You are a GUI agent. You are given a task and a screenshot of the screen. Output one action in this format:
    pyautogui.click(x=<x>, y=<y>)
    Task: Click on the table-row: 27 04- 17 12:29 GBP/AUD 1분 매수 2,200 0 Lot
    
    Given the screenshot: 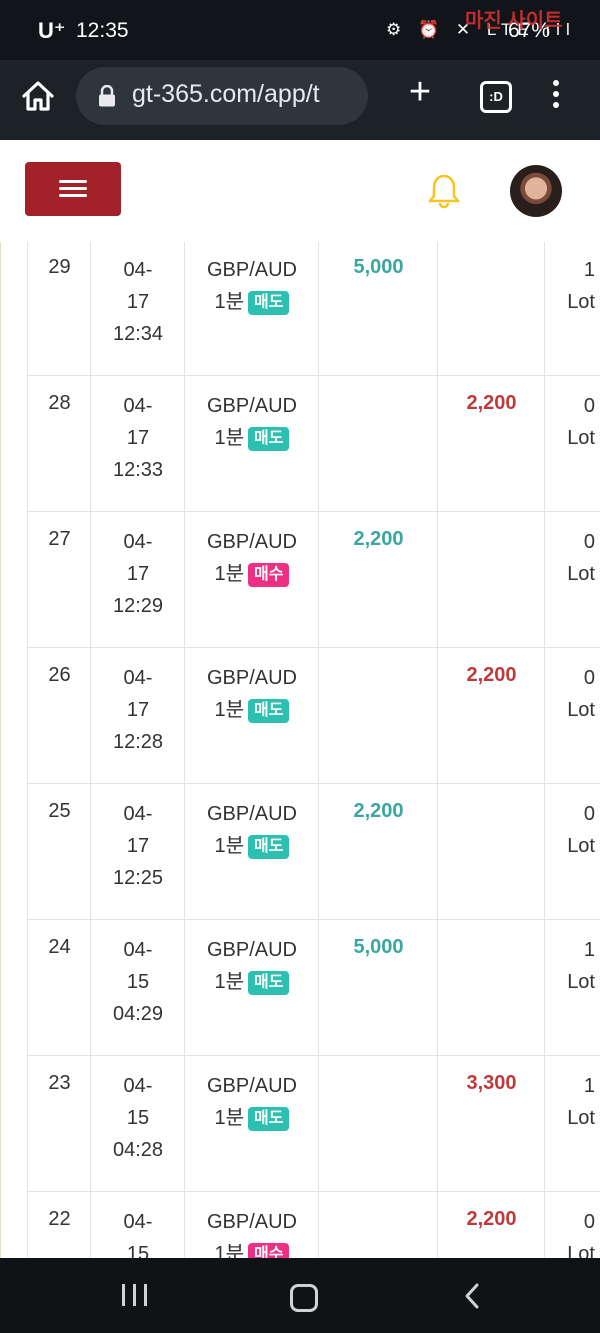 What is the action you would take?
    pyautogui.click(x=313, y=580)
    